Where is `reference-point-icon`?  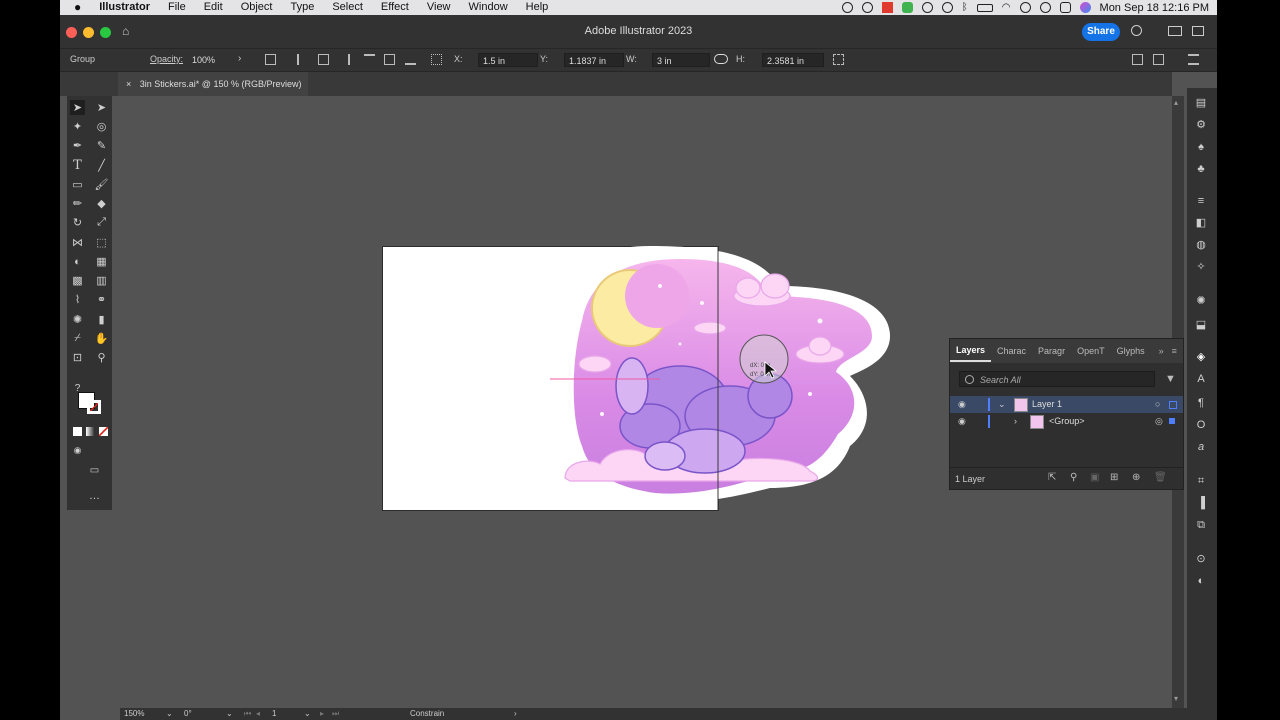
reference-point-icon is located at coordinates (436, 59).